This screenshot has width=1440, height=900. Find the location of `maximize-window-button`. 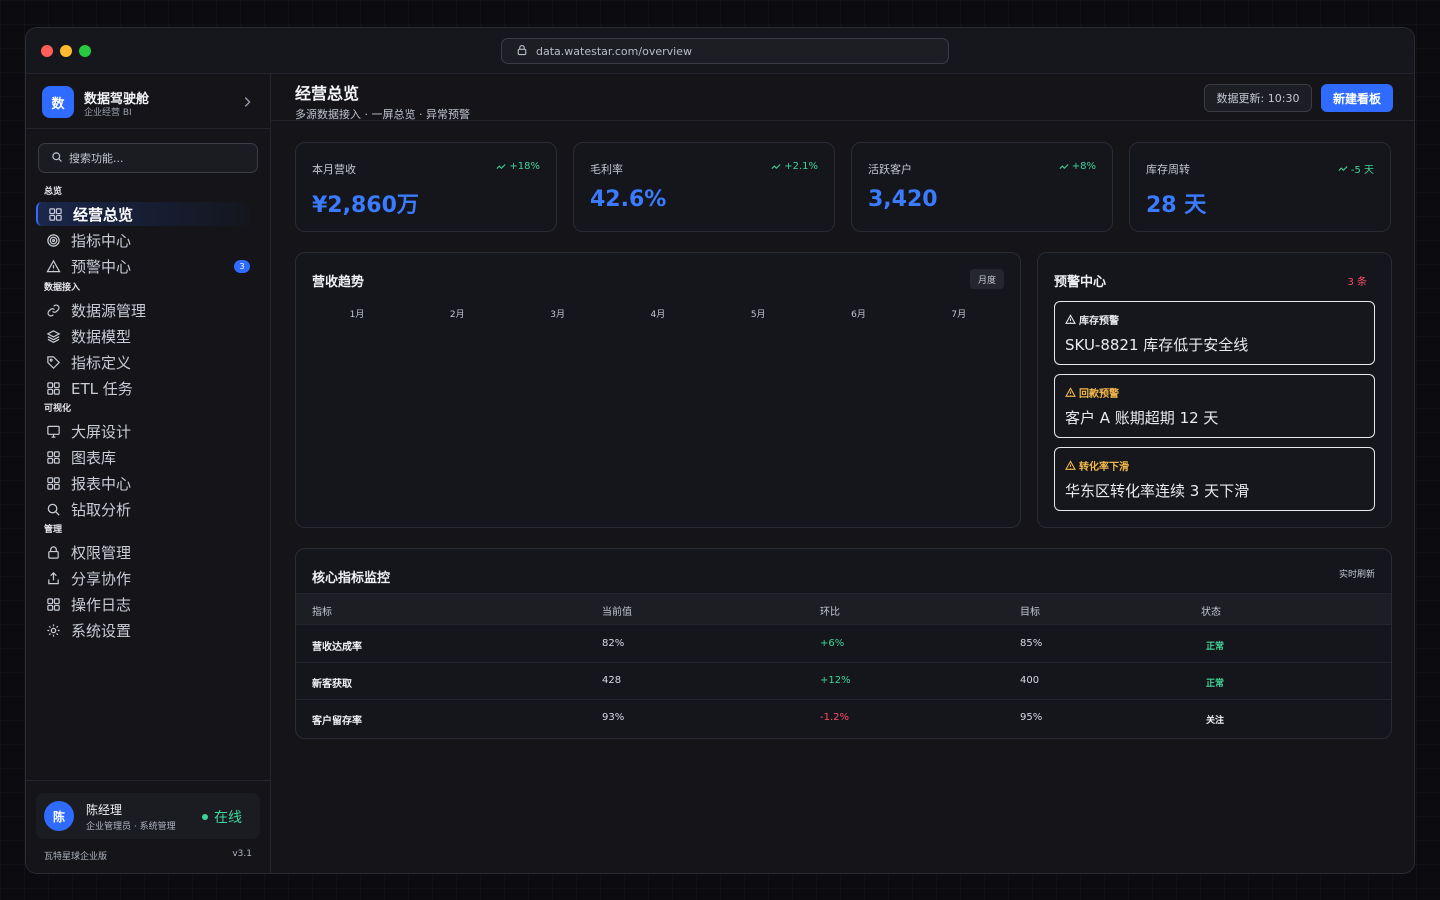

maximize-window-button is located at coordinates (85, 51).